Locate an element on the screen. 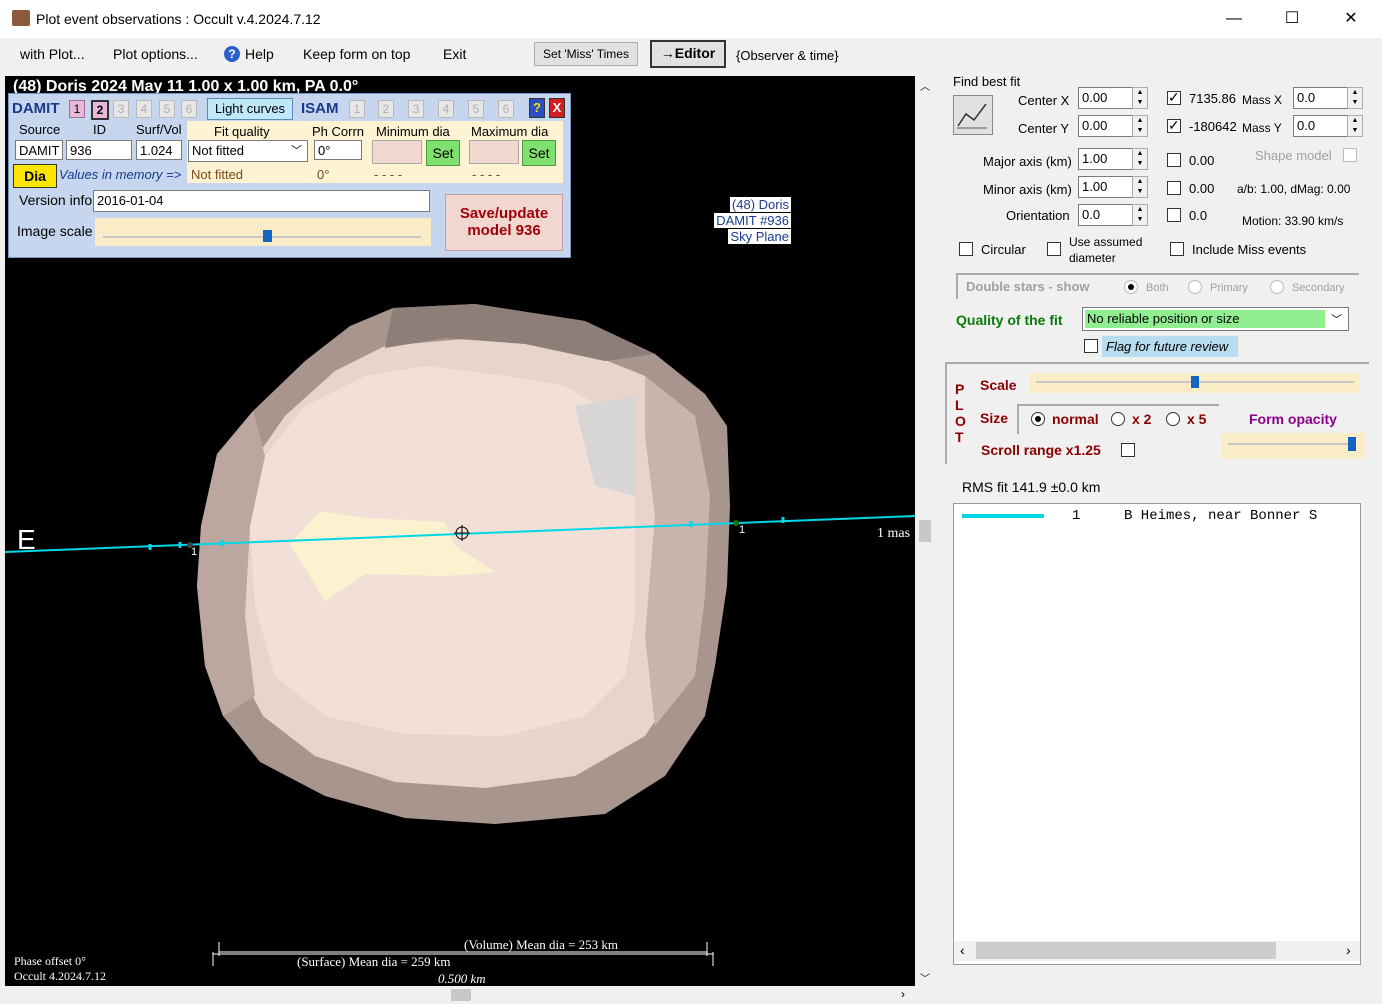  close-button: ✕ is located at coordinates (1351, 19).